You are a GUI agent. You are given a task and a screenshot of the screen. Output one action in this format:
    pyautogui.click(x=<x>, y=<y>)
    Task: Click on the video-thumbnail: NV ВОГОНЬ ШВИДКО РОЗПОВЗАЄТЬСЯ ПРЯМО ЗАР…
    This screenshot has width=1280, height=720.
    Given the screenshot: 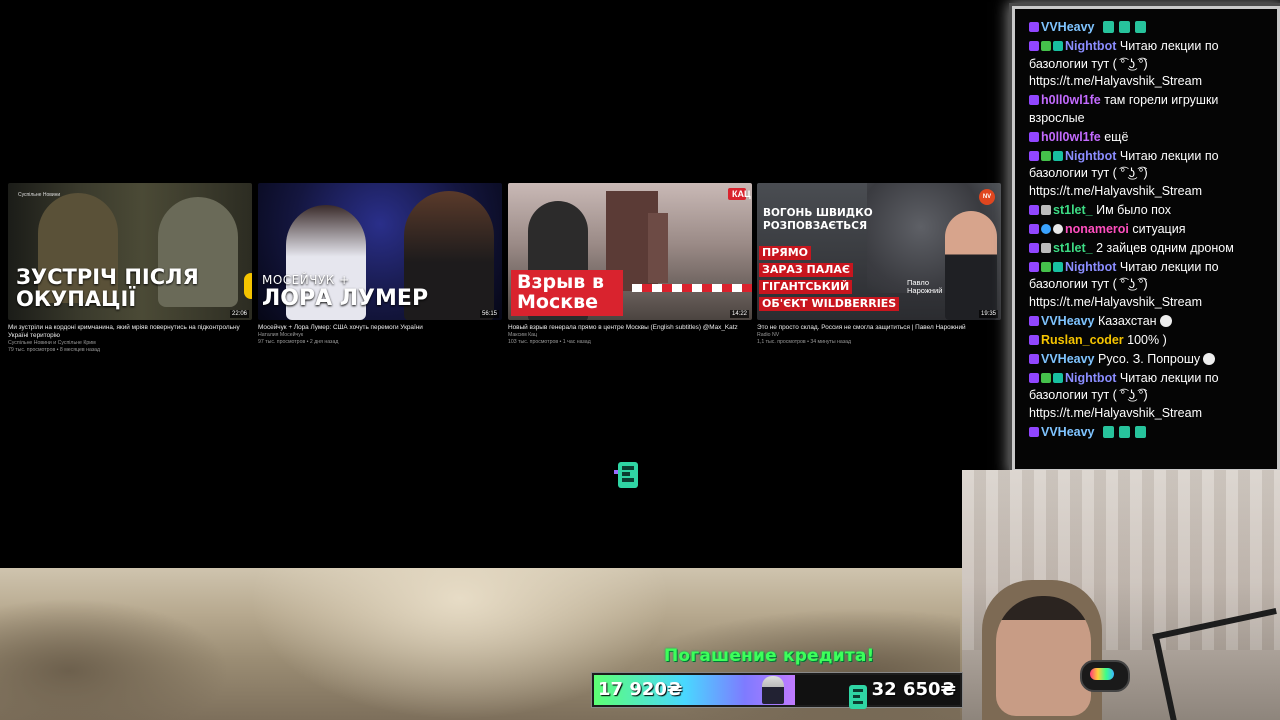 What is the action you would take?
    pyautogui.click(x=879, y=251)
    